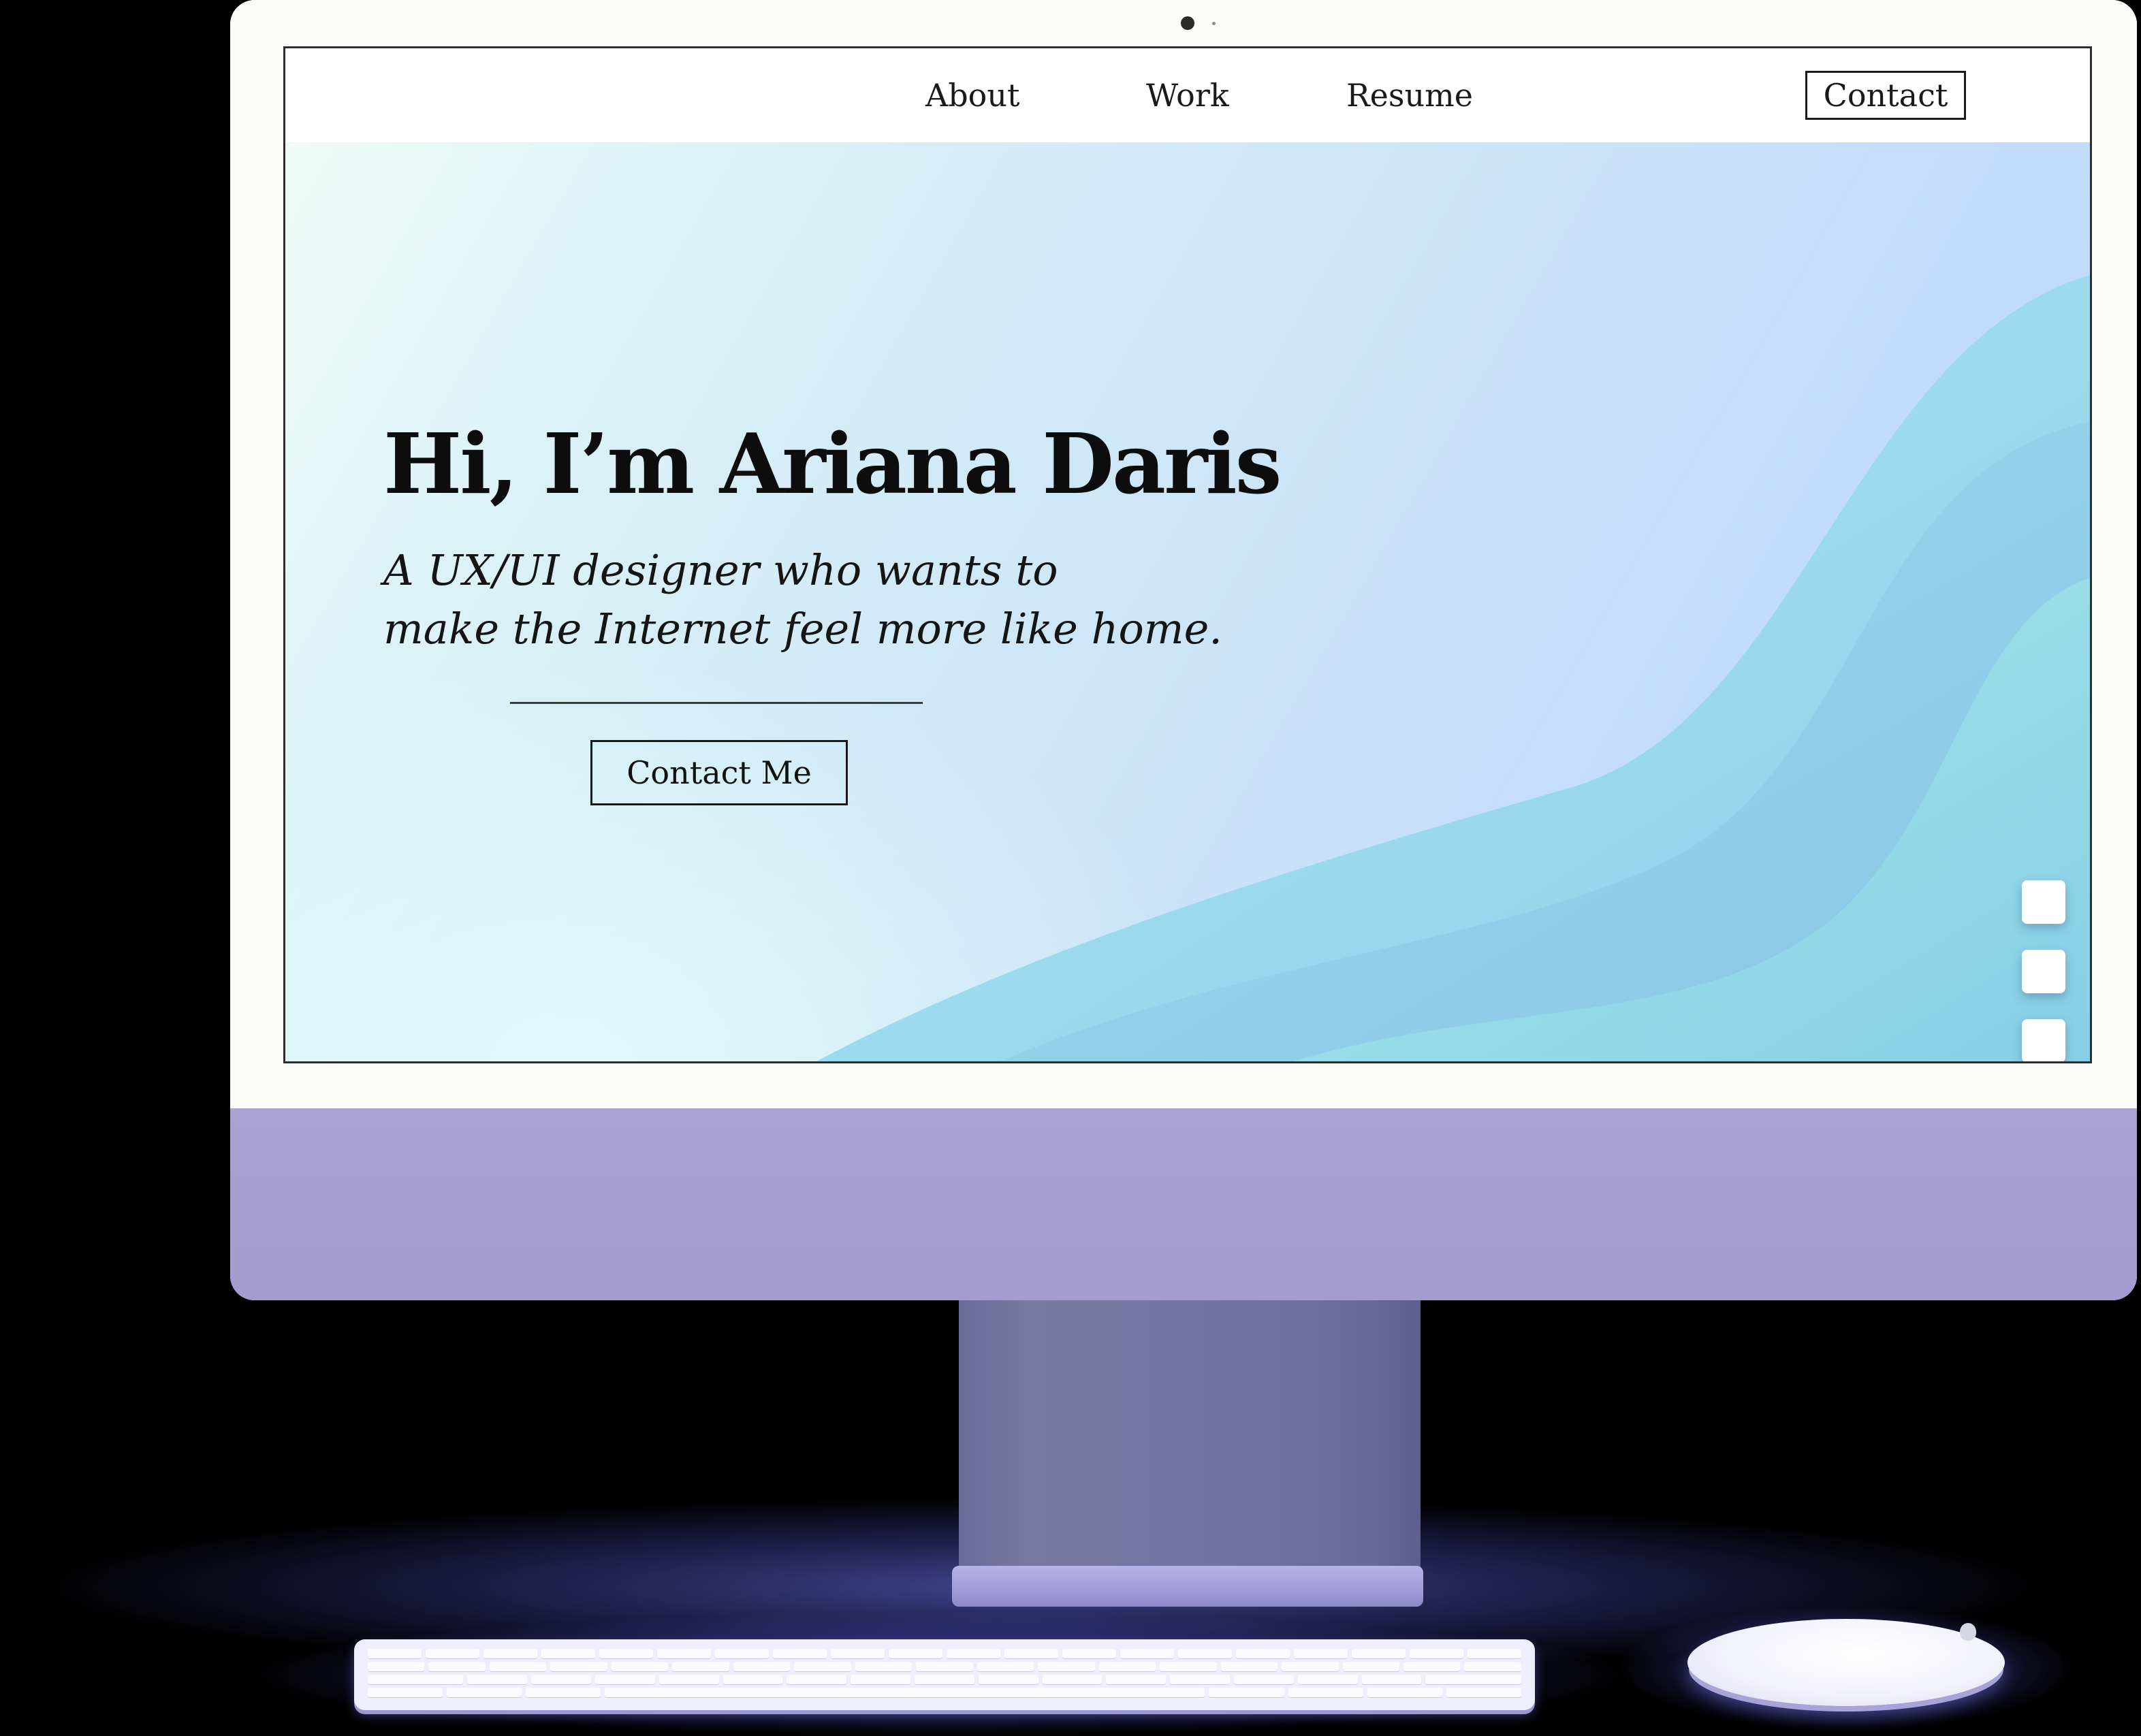 This screenshot has width=2141, height=1736. I want to click on hero-subtitle-line-1: A UX/UI designer who wants to, so click(720, 570).